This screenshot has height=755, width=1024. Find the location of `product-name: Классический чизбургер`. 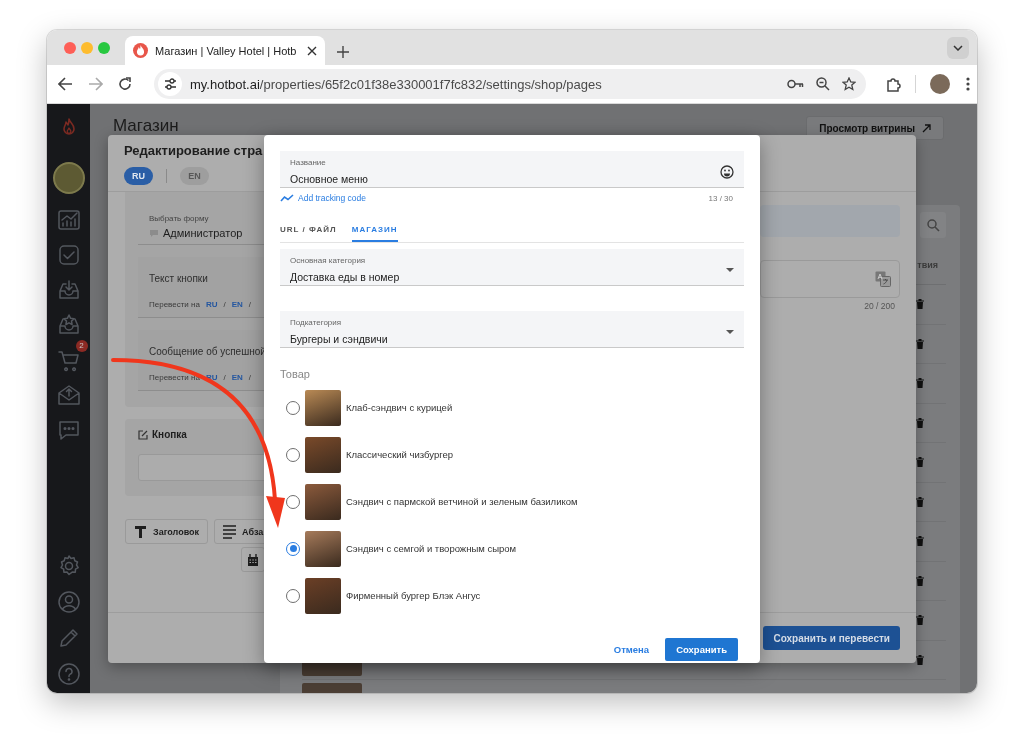

product-name: Классический чизбургер is located at coordinates (400, 454).